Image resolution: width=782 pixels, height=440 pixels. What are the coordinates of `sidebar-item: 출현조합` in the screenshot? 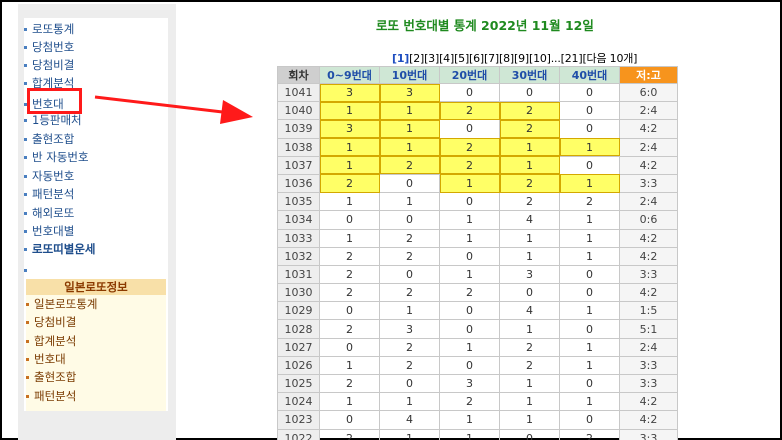 It's located at (49, 139).